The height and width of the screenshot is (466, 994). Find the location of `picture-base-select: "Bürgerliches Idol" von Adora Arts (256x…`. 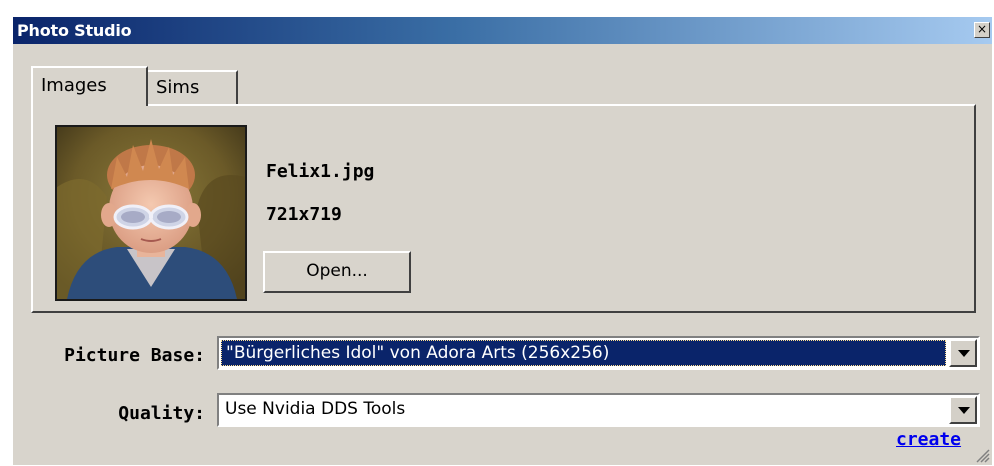

picture-base-select: "Bürgerliches Idol" von Adora Arts (256x… is located at coordinates (598, 353).